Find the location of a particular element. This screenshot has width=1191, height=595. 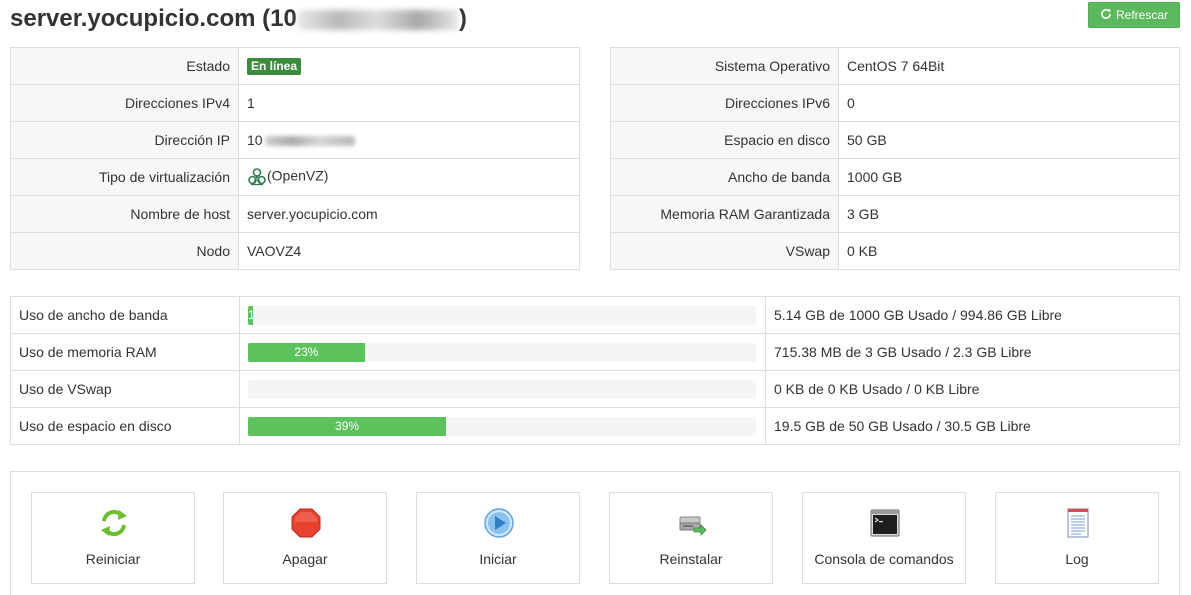

info-row-virtualization: Tipo de virtualización (OpenVZ) is located at coordinates (295, 177).